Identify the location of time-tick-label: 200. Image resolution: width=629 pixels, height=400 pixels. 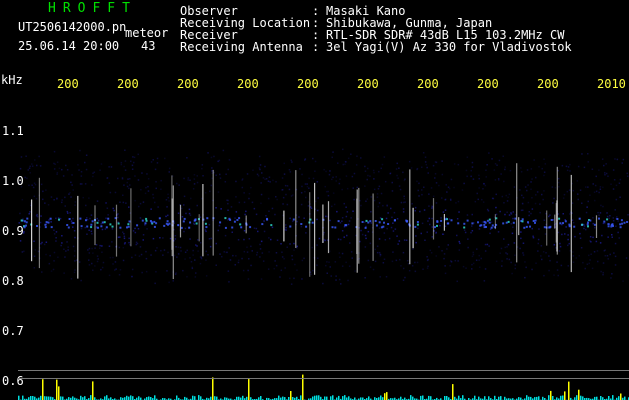
(428, 84).